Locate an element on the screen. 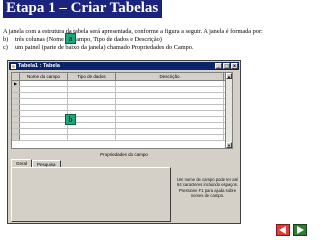  properties-label: Propriedades do campo is located at coordinates (124, 154).